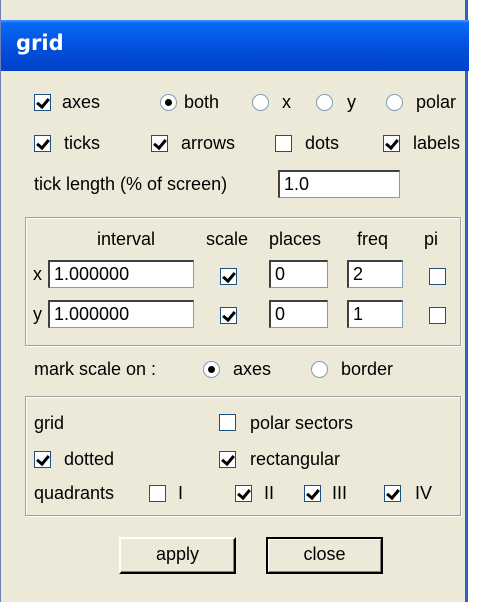 The height and width of the screenshot is (602, 484). Describe the element at coordinates (228, 315) in the screenshot. I see `y-scale-checkbox` at that location.